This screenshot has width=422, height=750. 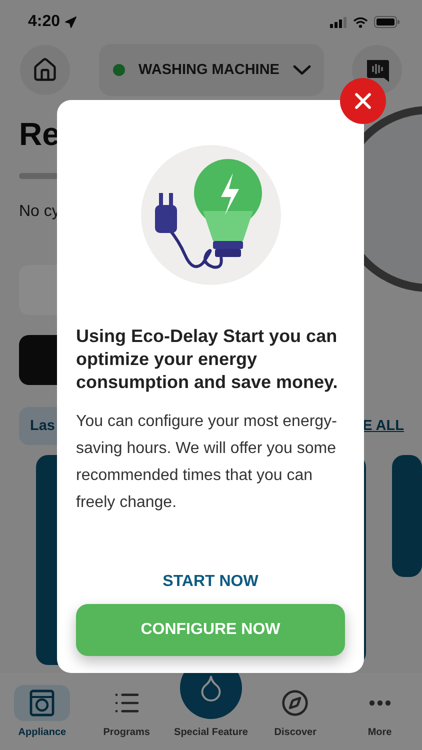 What do you see at coordinates (210, 630) in the screenshot?
I see `configure-now-button: CONFIGURE NOW` at bounding box center [210, 630].